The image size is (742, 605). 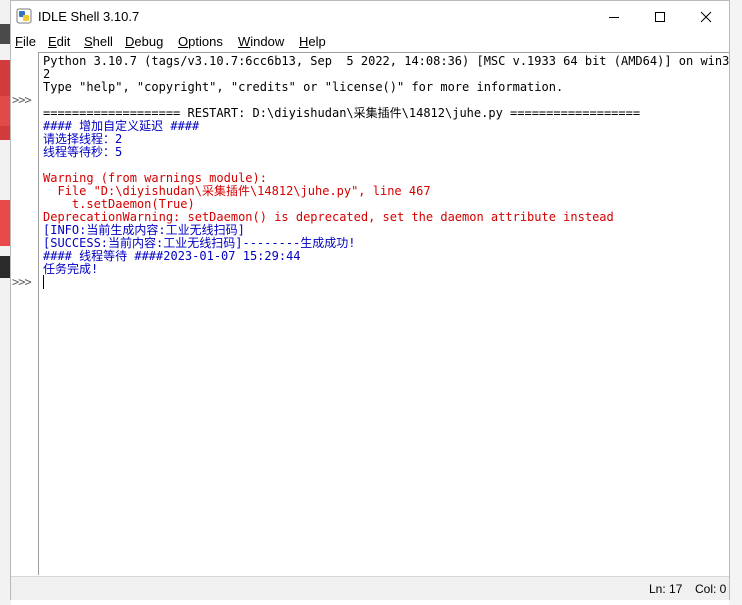 I want to click on menu-help: Help, so click(x=312, y=41).